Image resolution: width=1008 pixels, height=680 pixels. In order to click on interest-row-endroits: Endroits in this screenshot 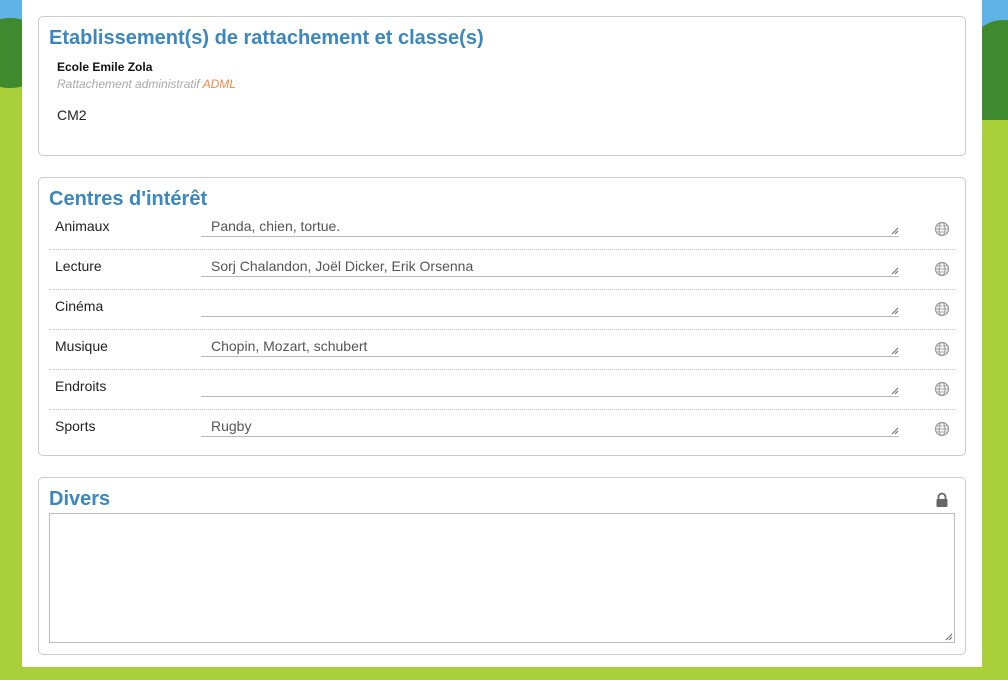, I will do `click(502, 390)`.